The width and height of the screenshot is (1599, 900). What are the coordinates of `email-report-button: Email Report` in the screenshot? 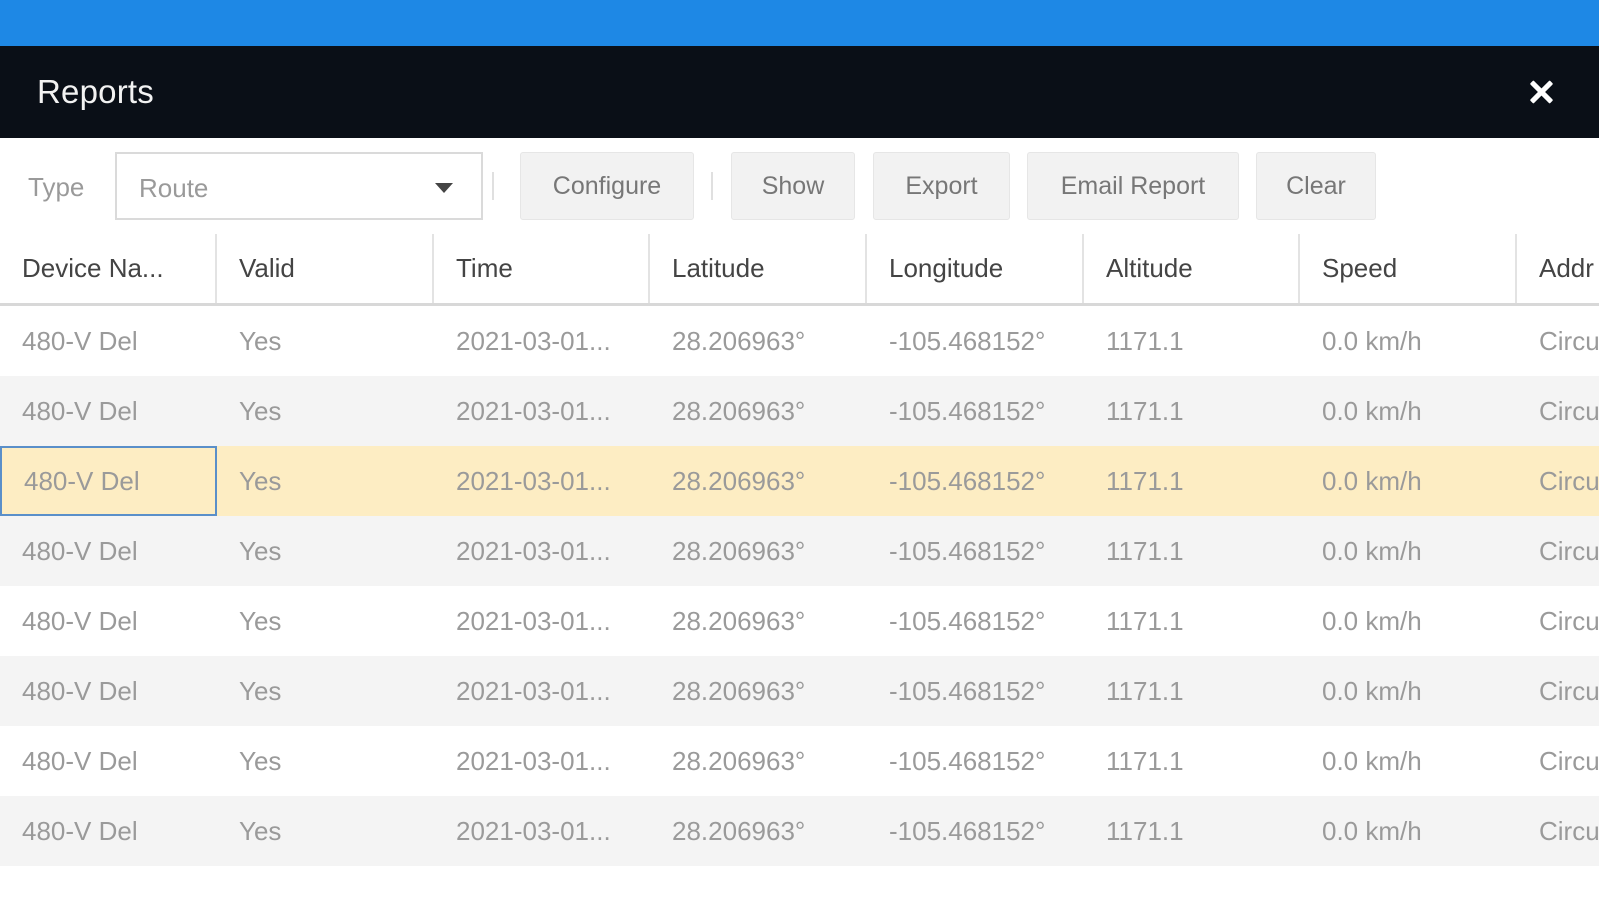 It's located at (1133, 186).